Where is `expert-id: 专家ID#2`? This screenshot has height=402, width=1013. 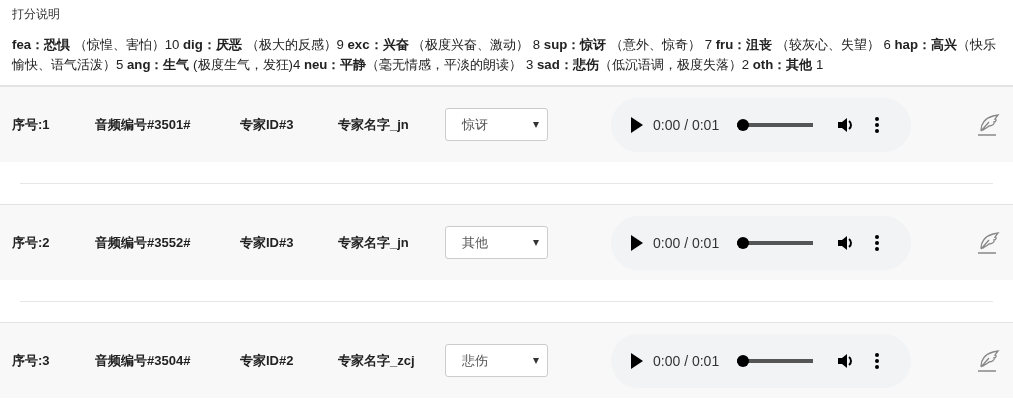
expert-id: 专家ID#2 is located at coordinates (267, 360).